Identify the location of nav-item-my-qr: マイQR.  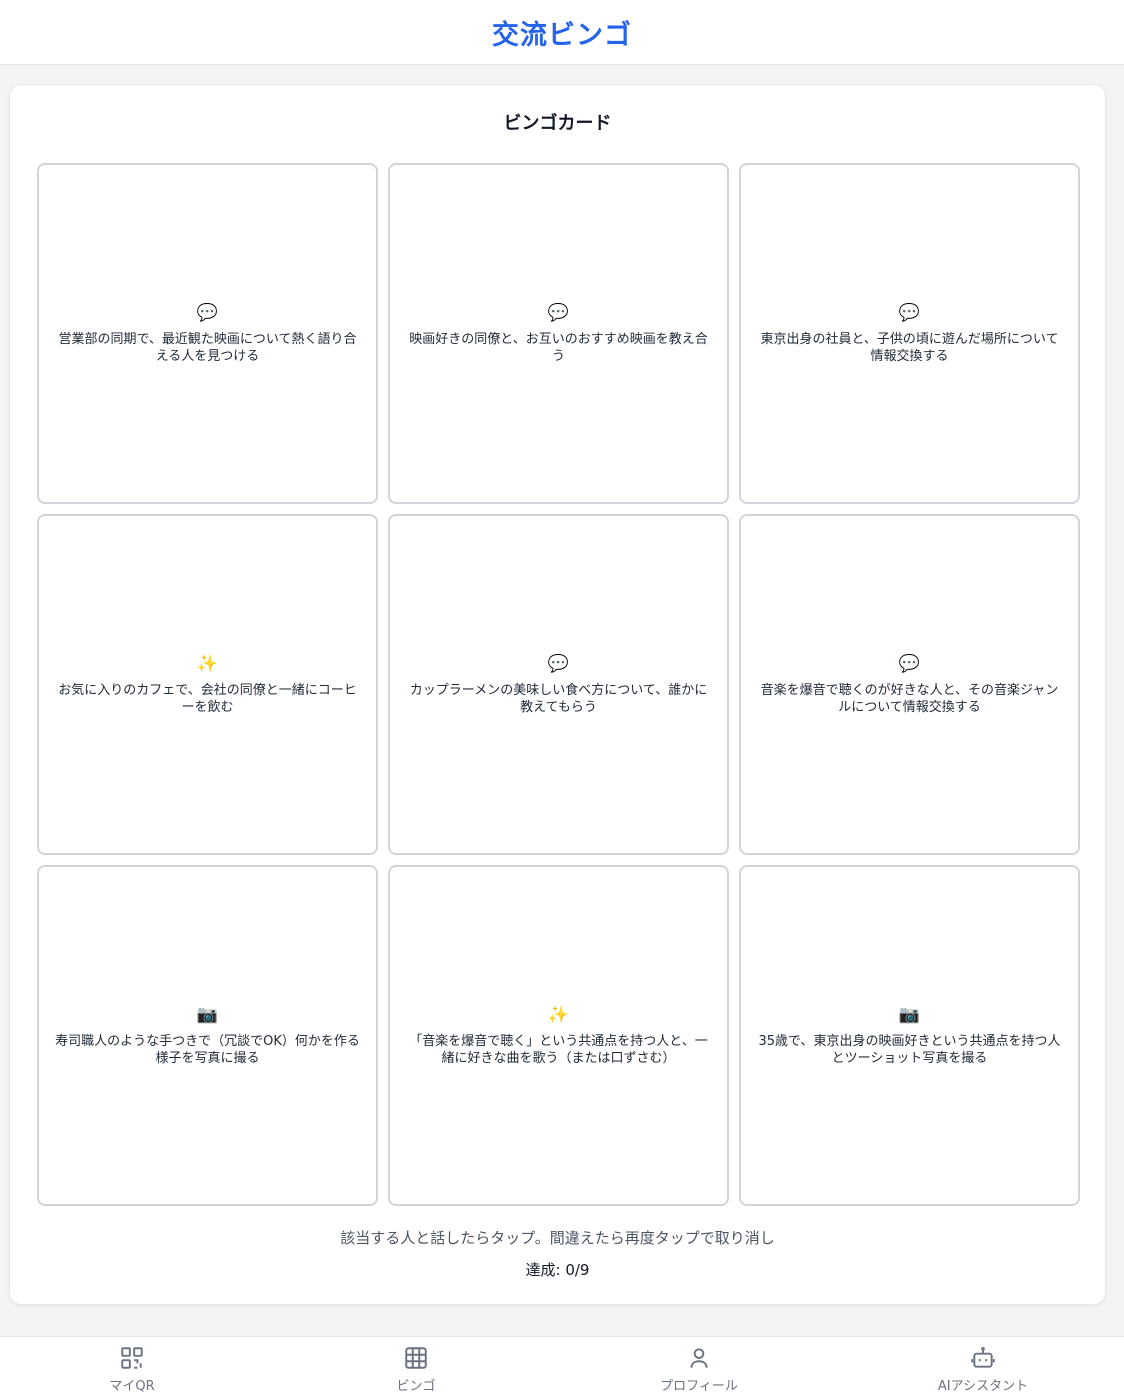
(132, 1372).